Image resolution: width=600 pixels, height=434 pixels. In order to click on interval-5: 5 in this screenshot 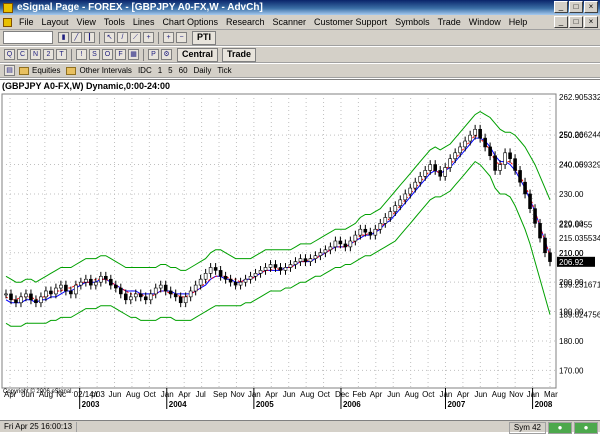, I will do `click(170, 70)`.